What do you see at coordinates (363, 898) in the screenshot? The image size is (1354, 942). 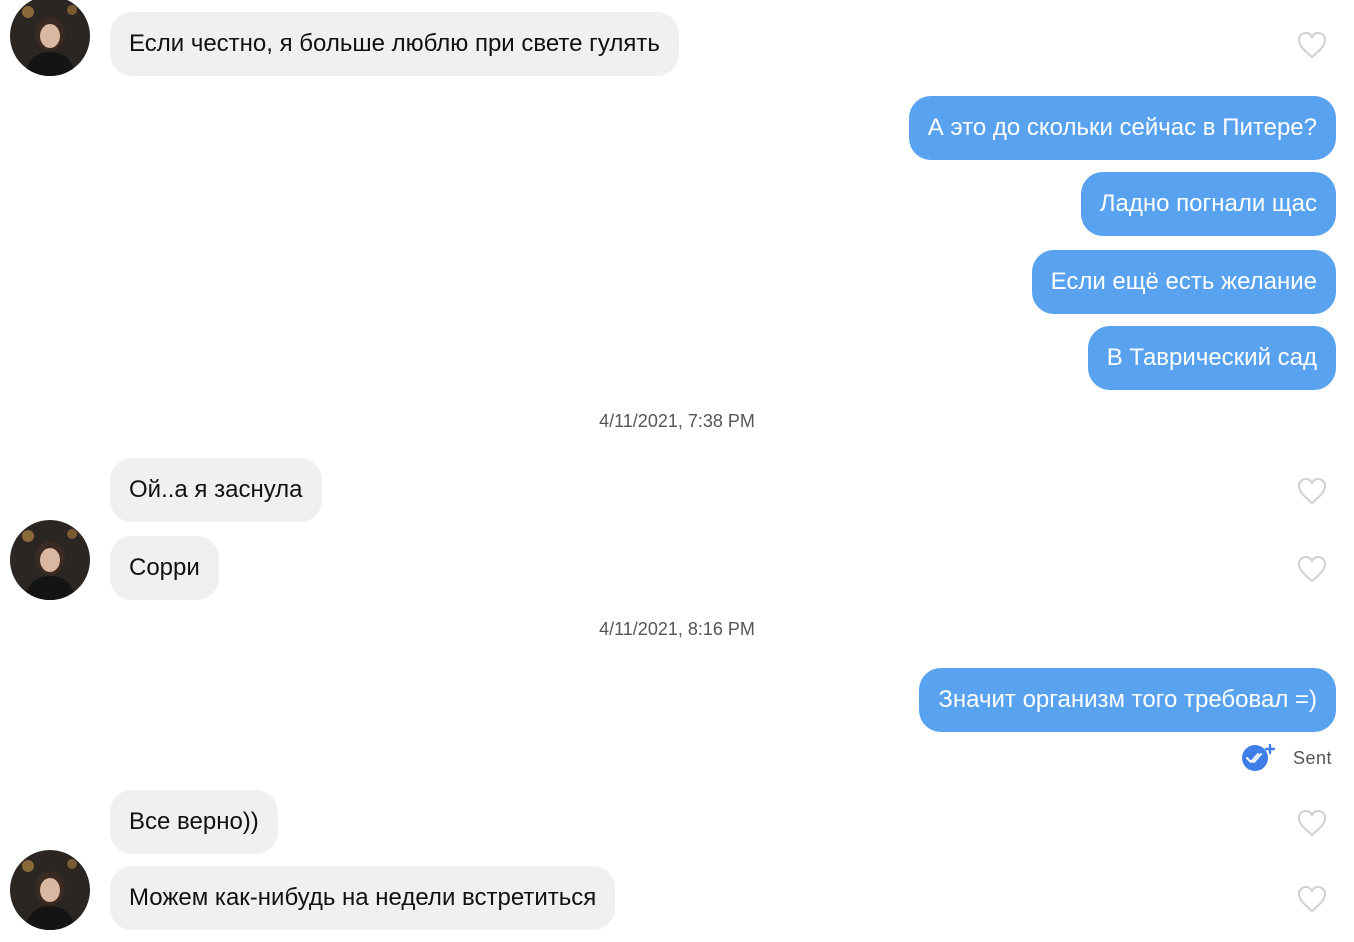 I see `message-bubble: Можем как-нибудь на недели встретиться` at bounding box center [363, 898].